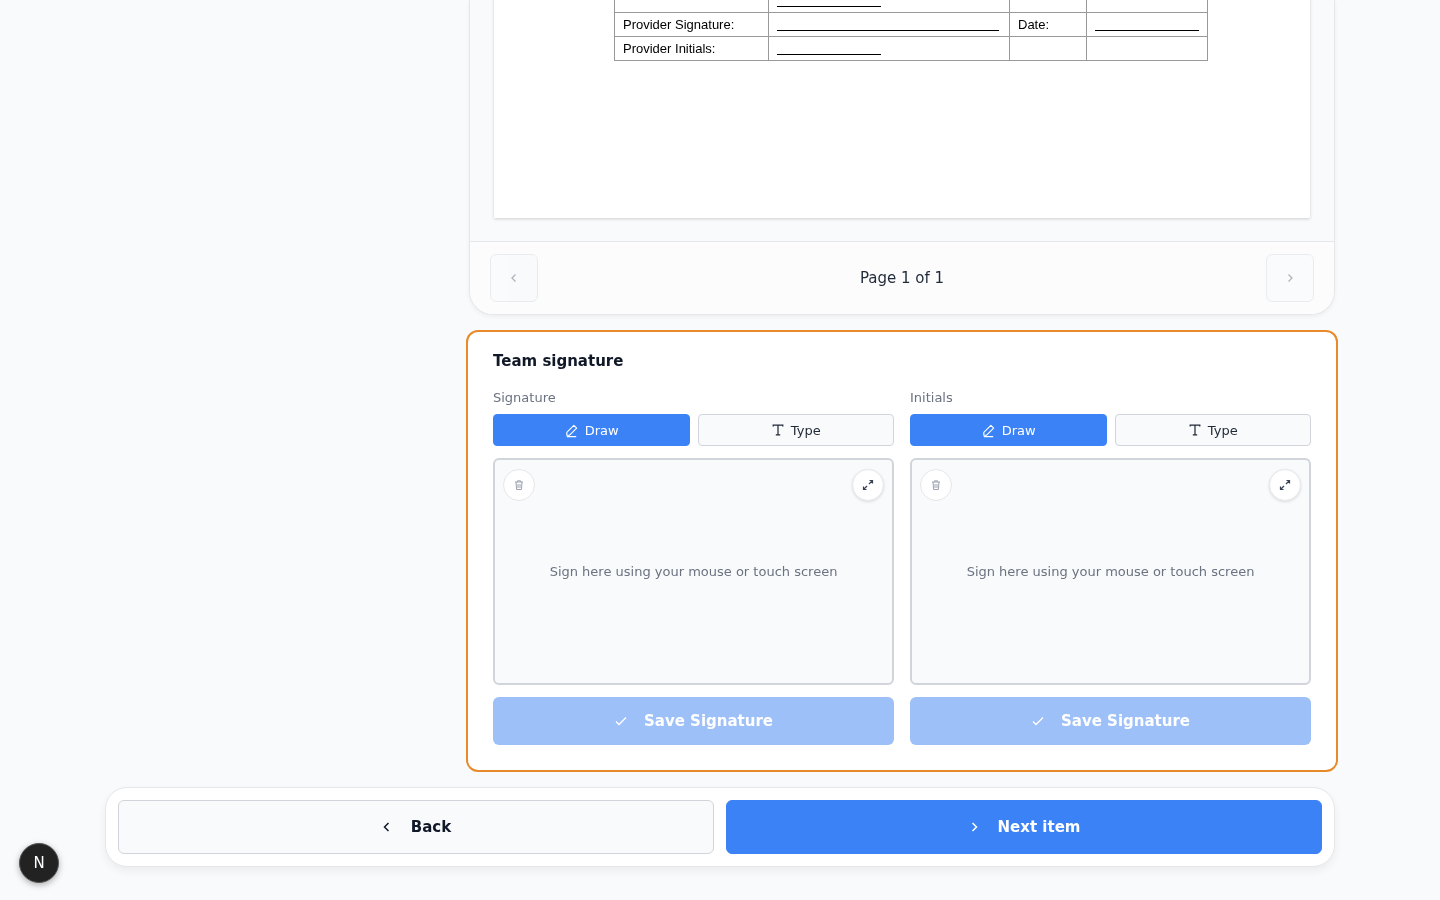  Describe the element at coordinates (679, 24) in the screenshot. I see `field-label: Provider Signature:` at that location.